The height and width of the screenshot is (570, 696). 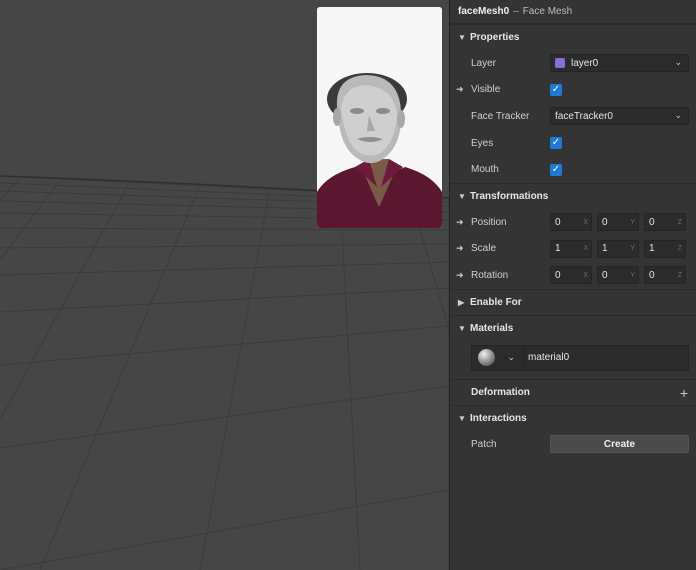 I want to click on position-z-value: 0, so click(x=652, y=222).